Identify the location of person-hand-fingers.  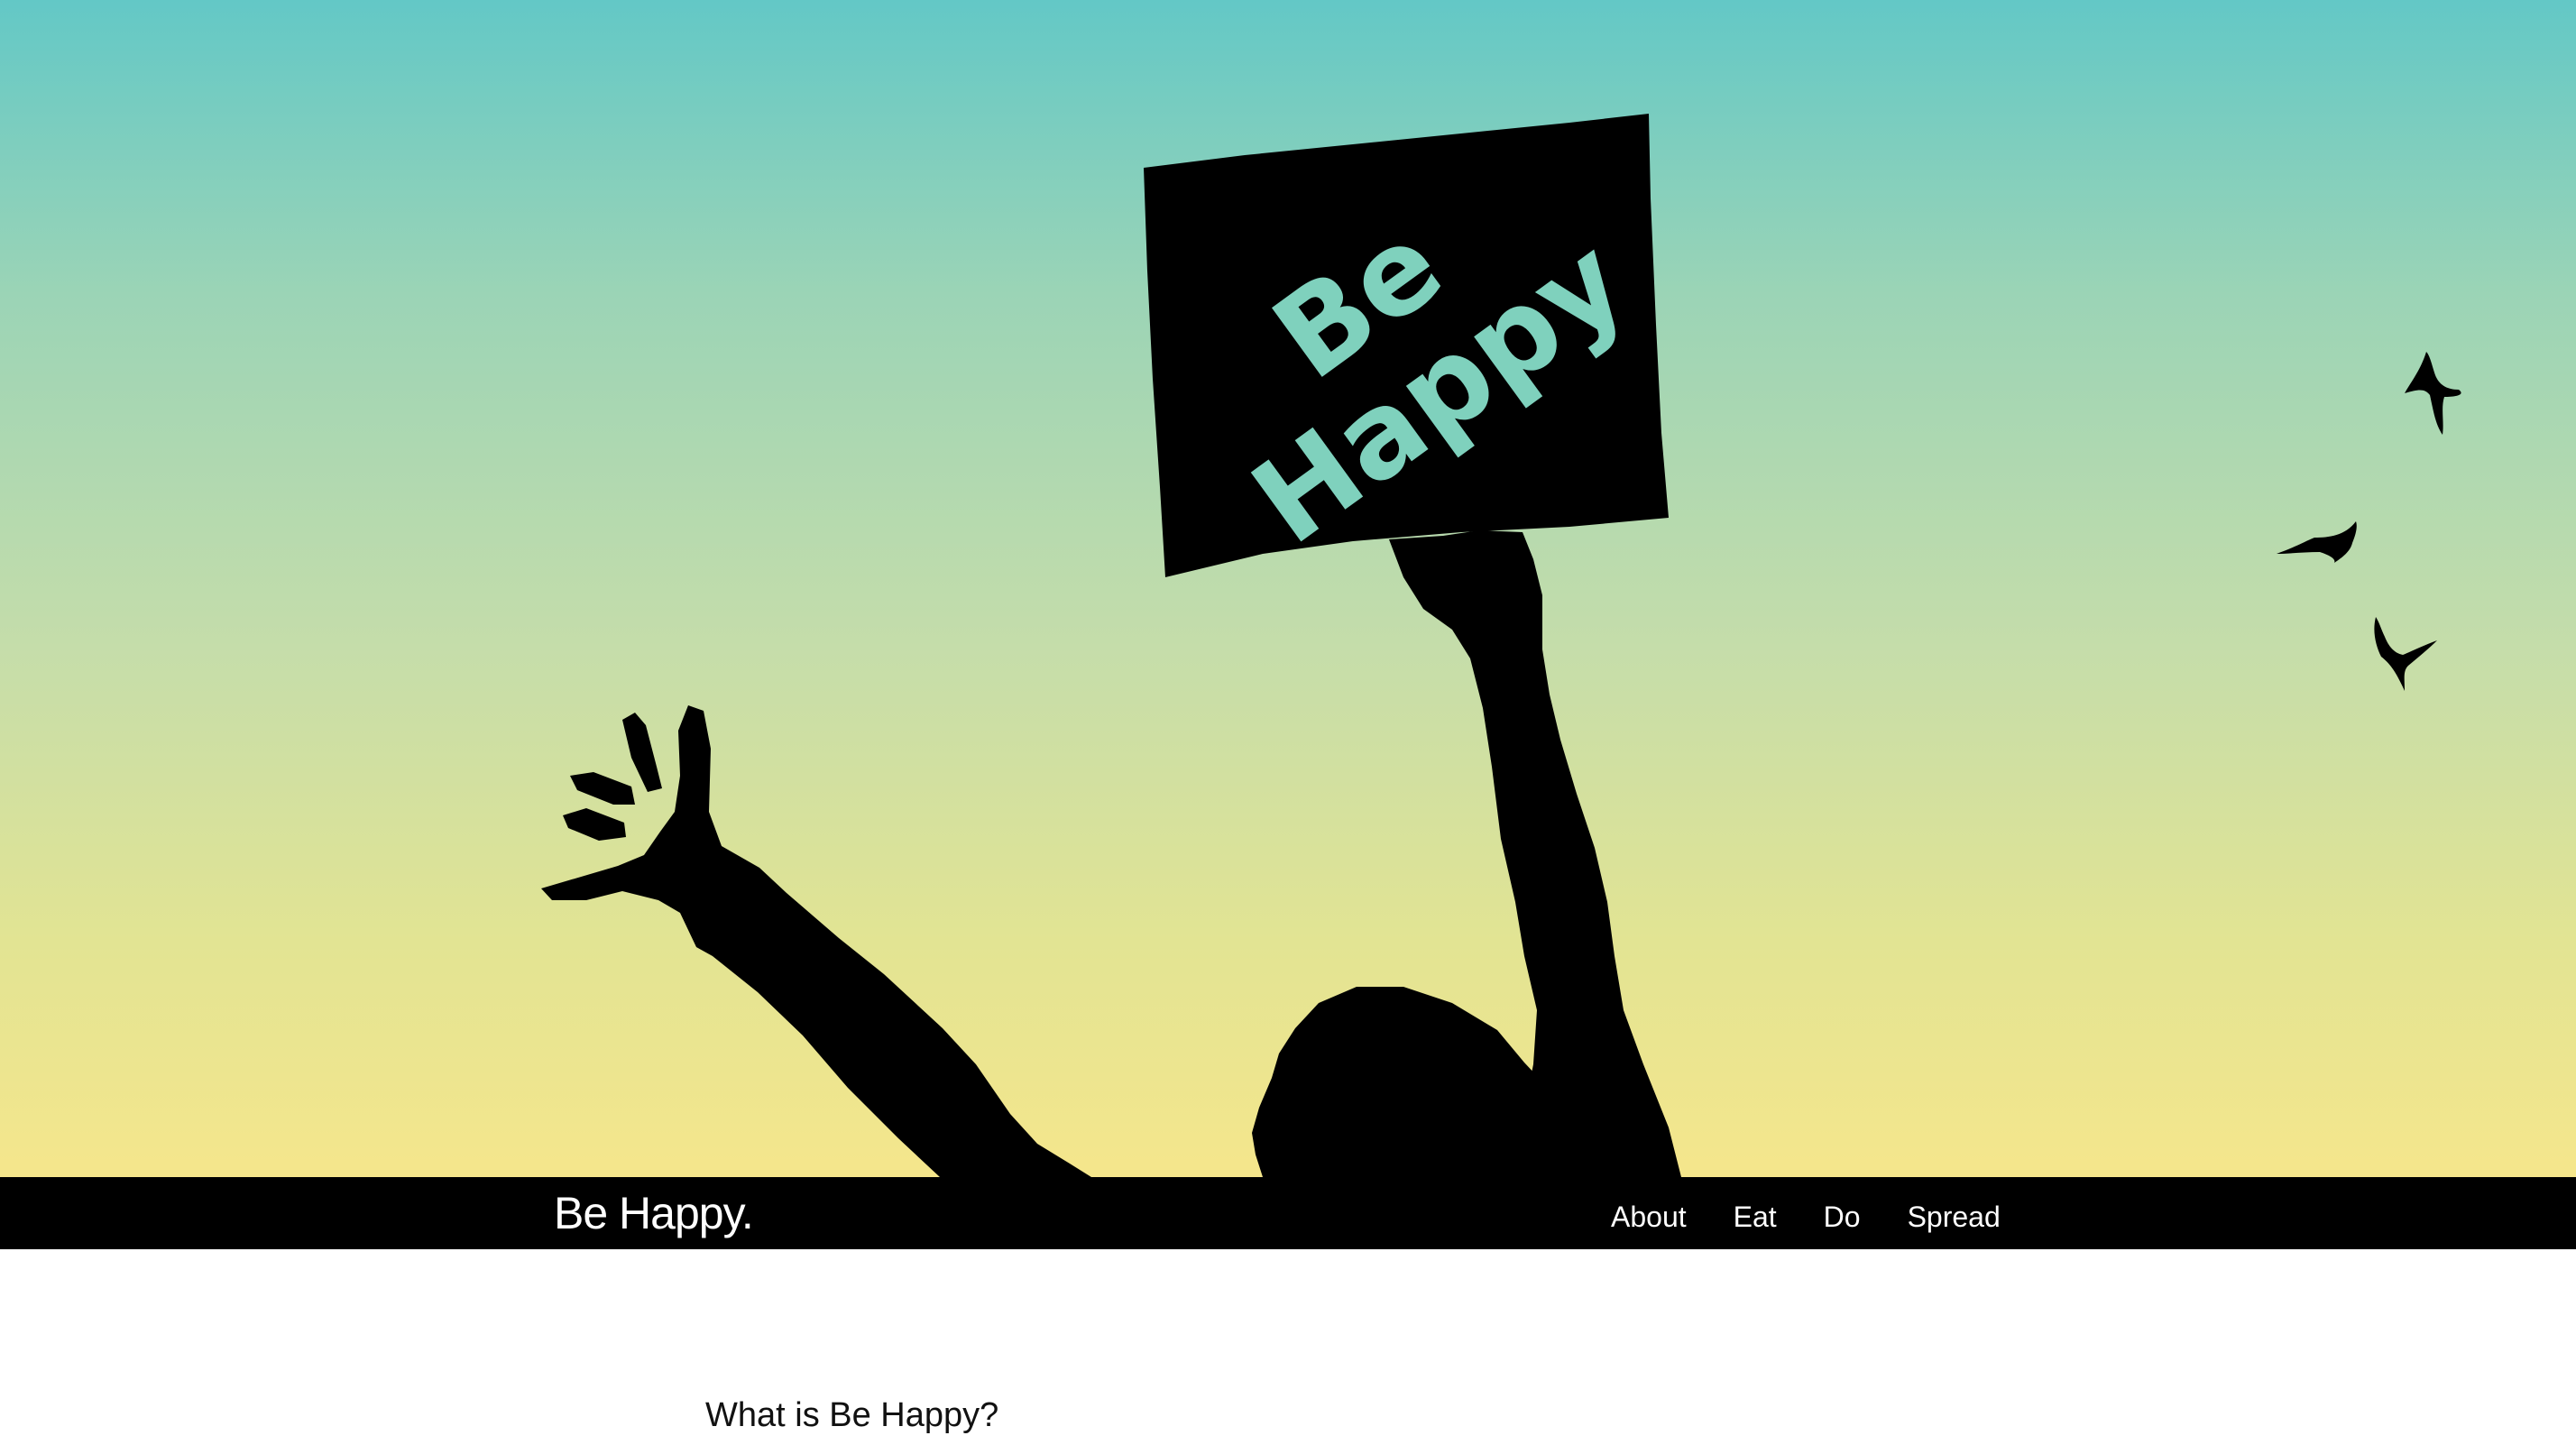
(612, 777).